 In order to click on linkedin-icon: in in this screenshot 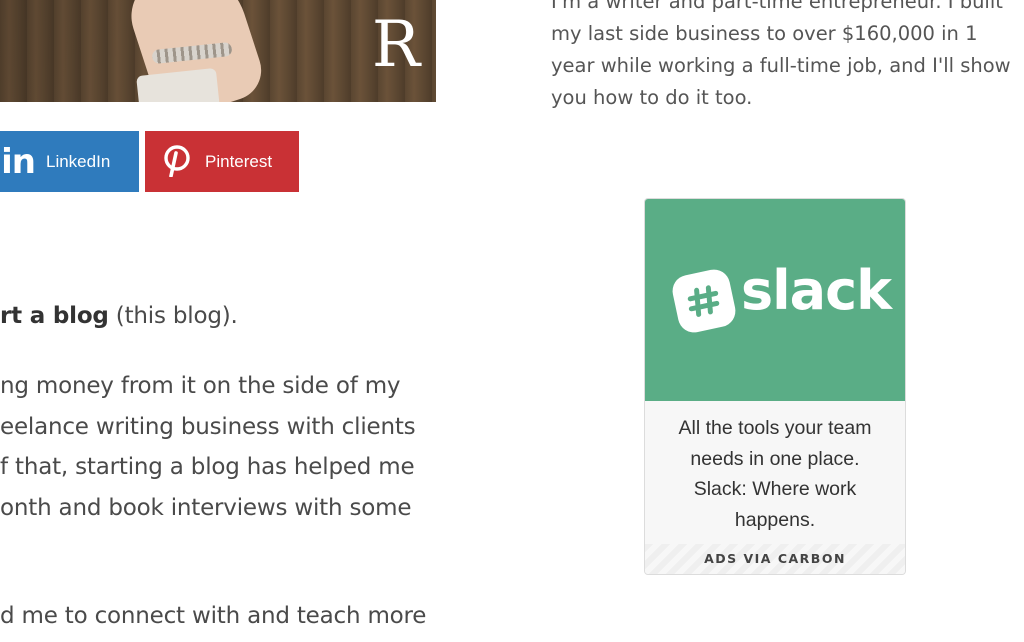, I will do `click(18, 161)`.